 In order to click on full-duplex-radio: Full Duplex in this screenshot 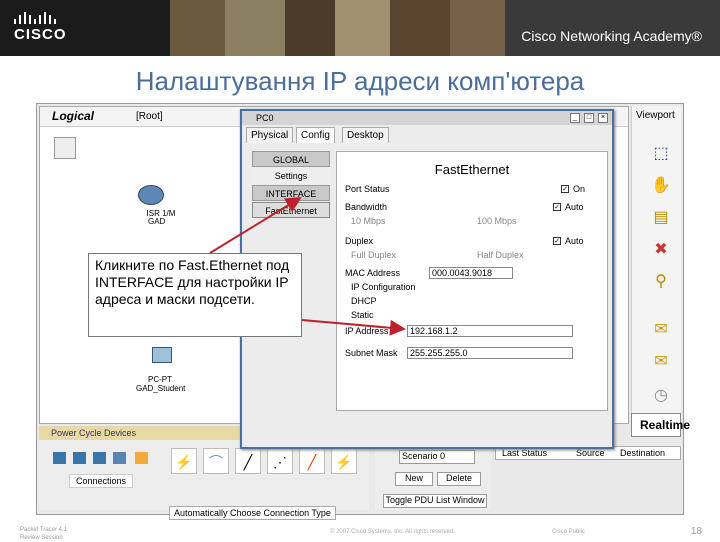, I will do `click(373, 255)`.